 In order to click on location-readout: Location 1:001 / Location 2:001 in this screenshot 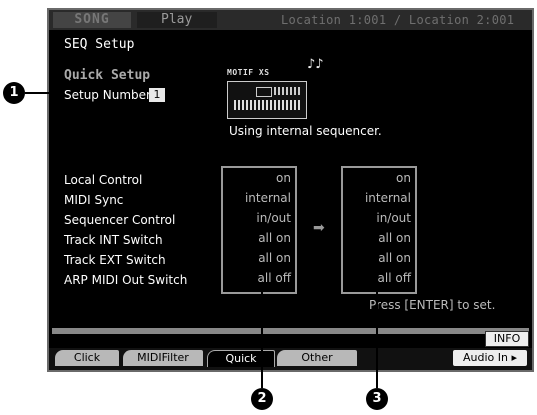, I will do `click(398, 20)`.